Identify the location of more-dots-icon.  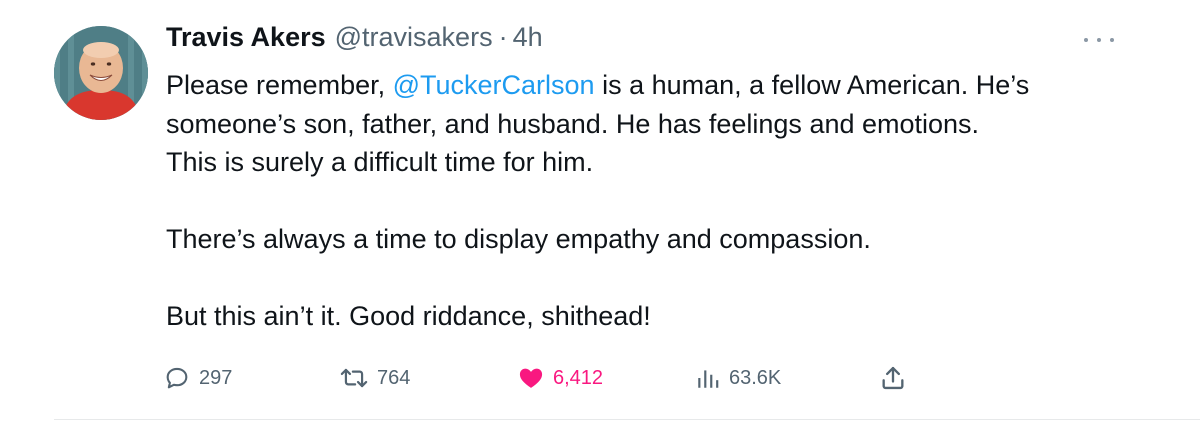
(1099, 40).